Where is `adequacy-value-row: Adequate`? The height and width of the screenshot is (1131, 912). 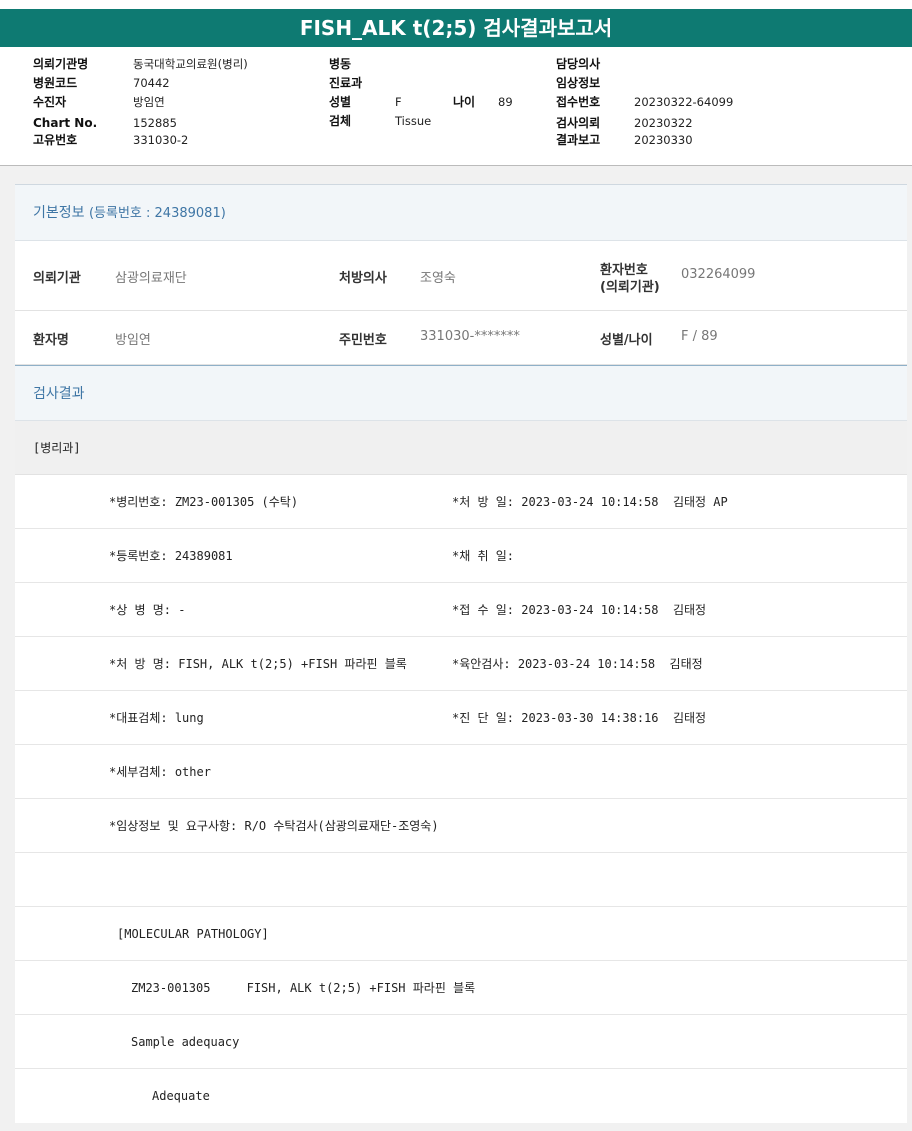 adequacy-value-row: Adequate is located at coordinates (461, 1096).